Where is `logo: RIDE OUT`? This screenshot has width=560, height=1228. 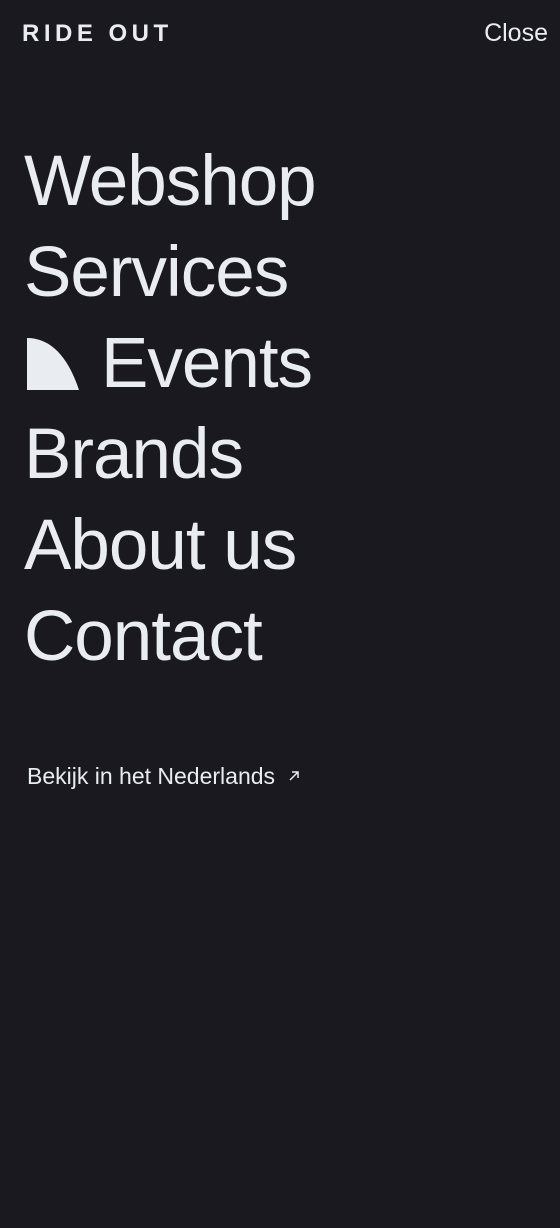
logo: RIDE OUT is located at coordinates (97, 34).